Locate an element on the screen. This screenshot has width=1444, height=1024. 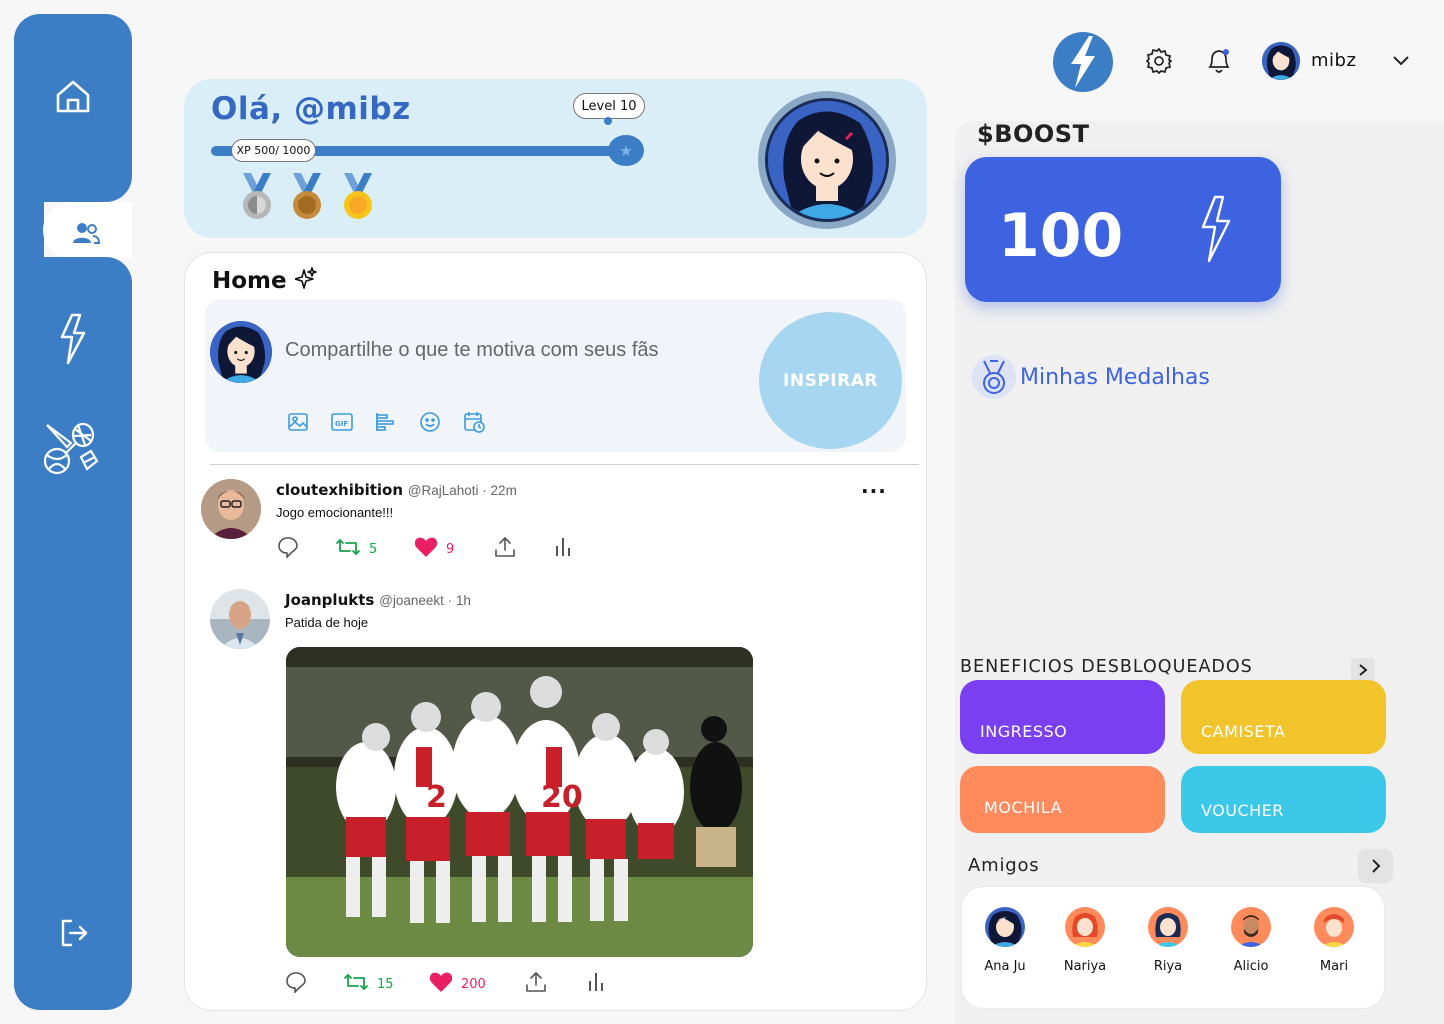
logout-icon is located at coordinates (74, 933).